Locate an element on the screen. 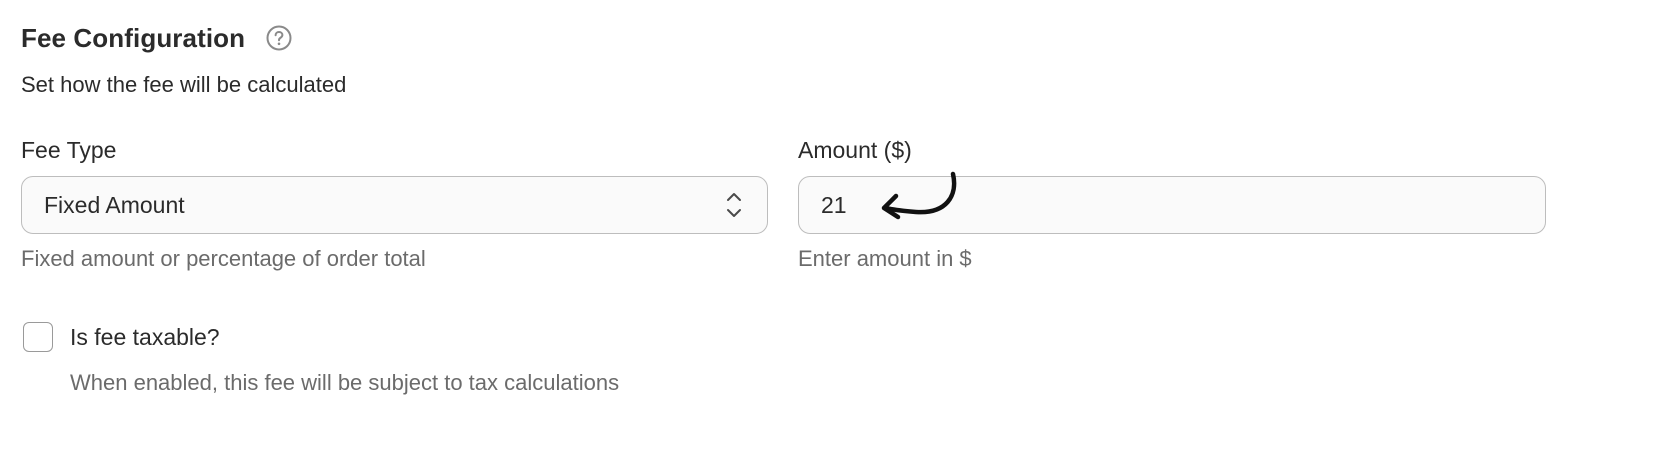 This screenshot has width=1670, height=452. fee-type-selected-value: Fixed Amount is located at coordinates (114, 204).